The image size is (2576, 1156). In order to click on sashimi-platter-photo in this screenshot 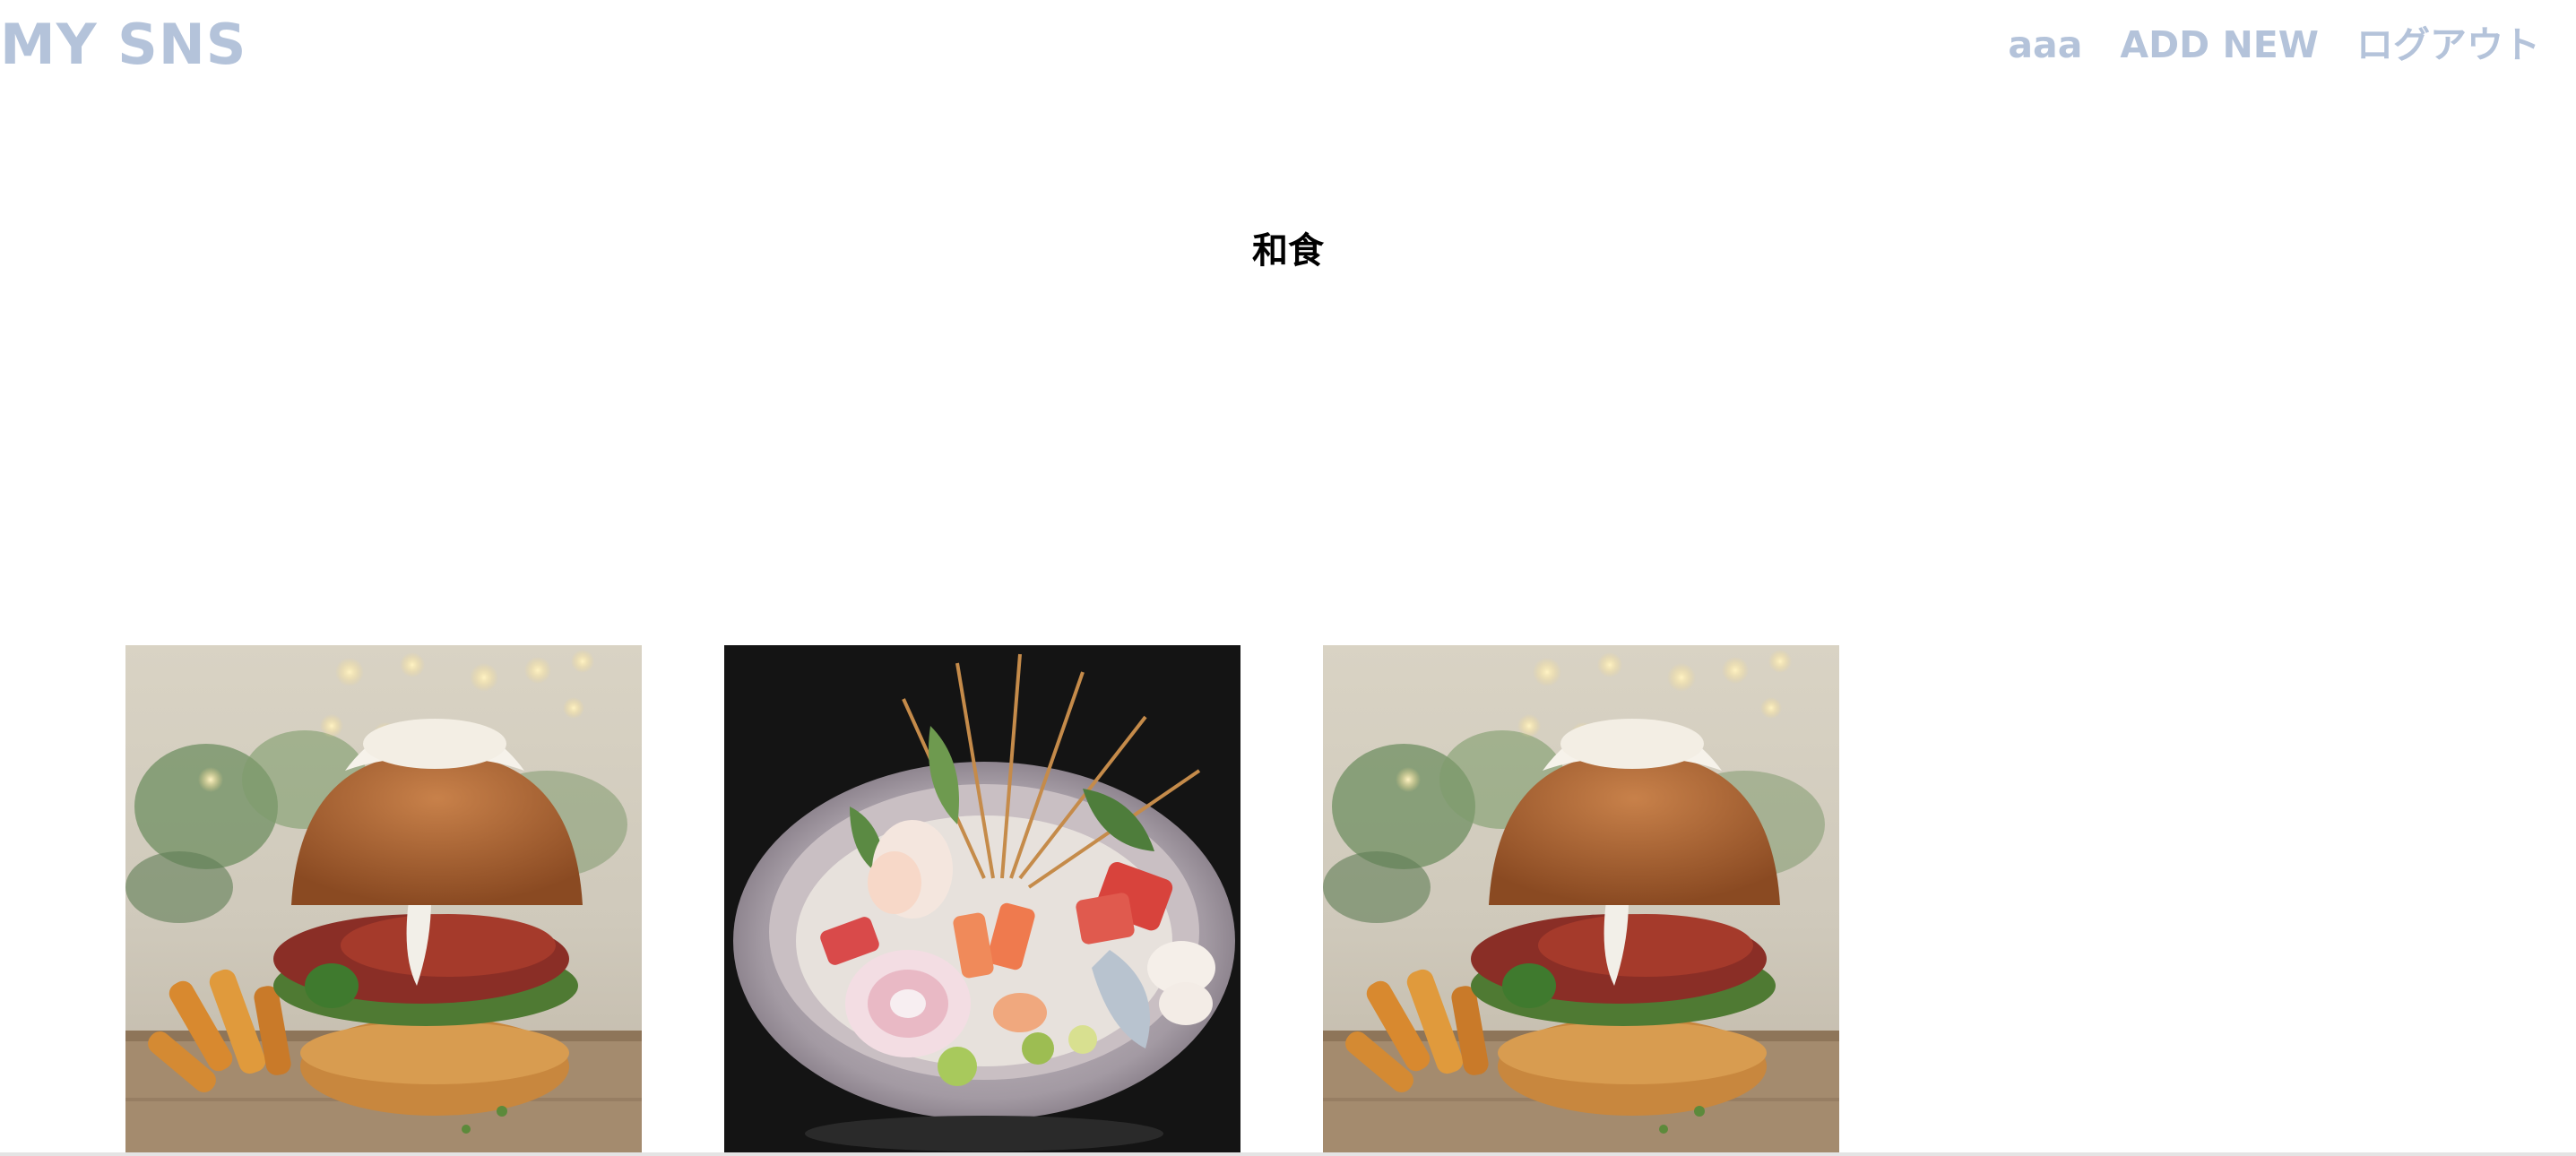, I will do `click(982, 899)`.